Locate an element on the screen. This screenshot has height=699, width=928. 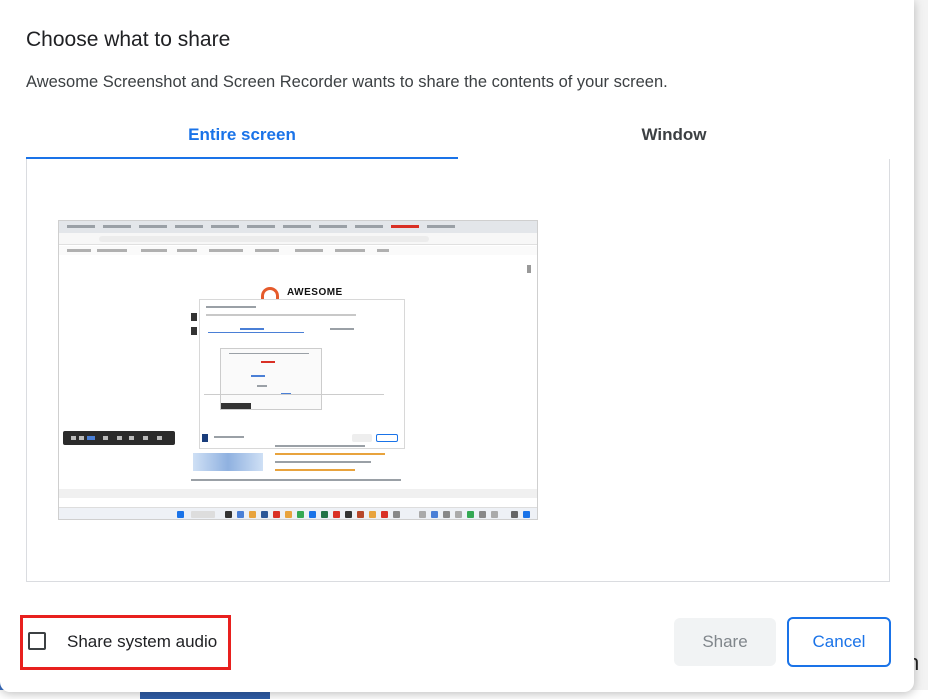
share-button: Share is located at coordinates (725, 642).